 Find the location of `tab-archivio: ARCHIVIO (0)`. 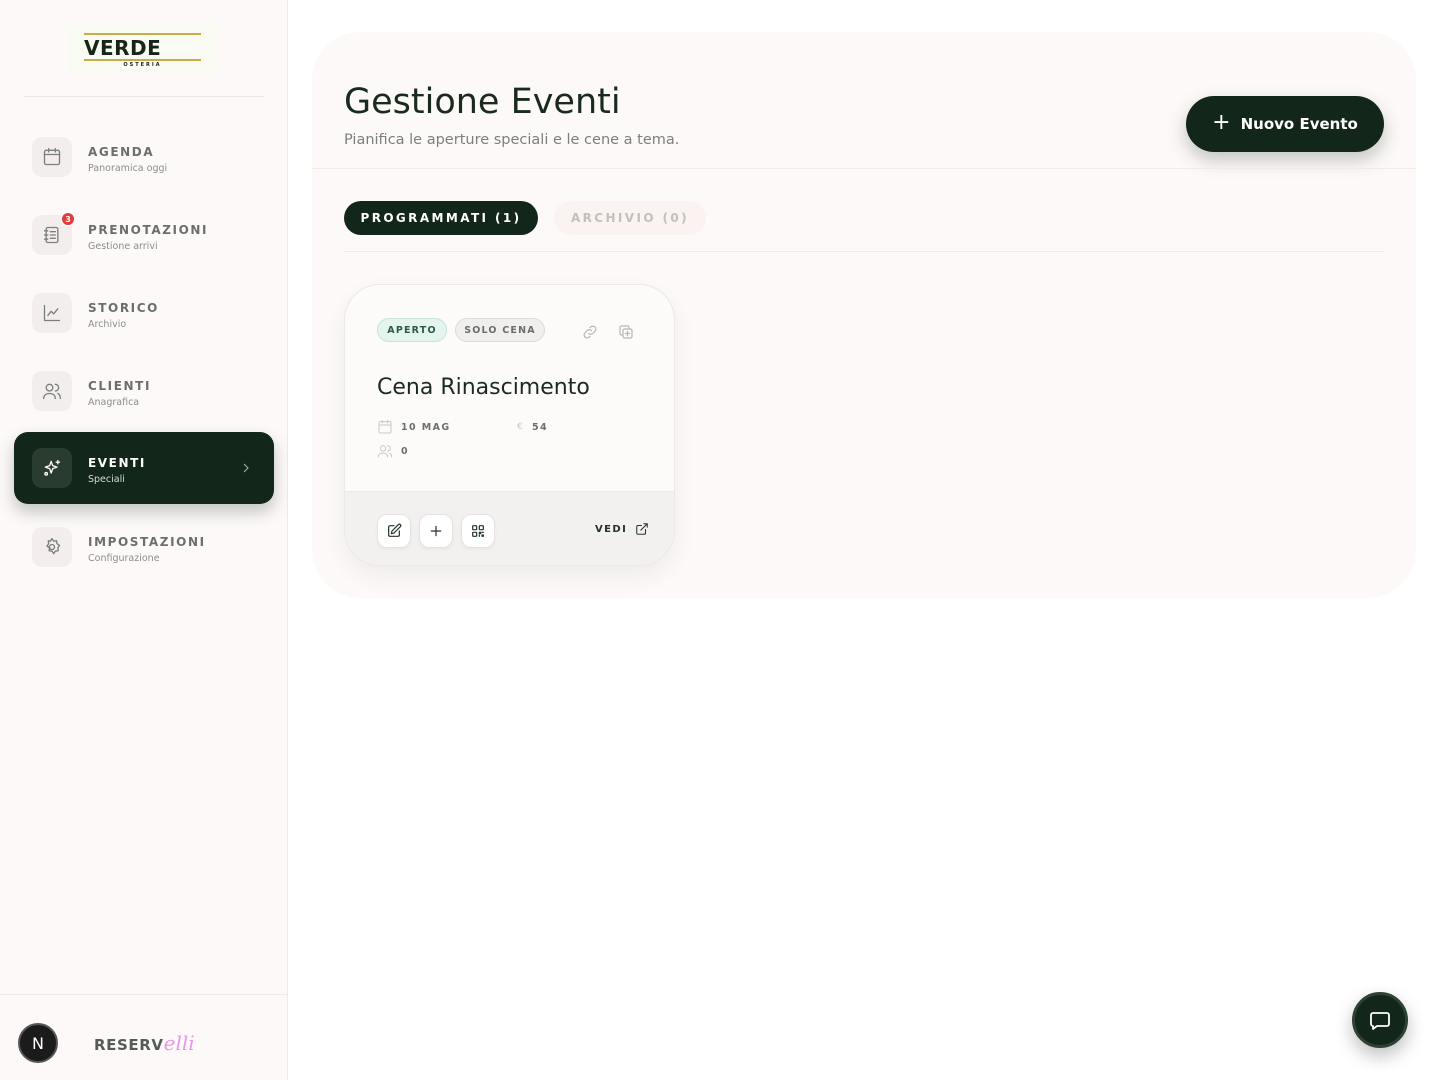

tab-archivio: ARCHIVIO (0) is located at coordinates (630, 218).